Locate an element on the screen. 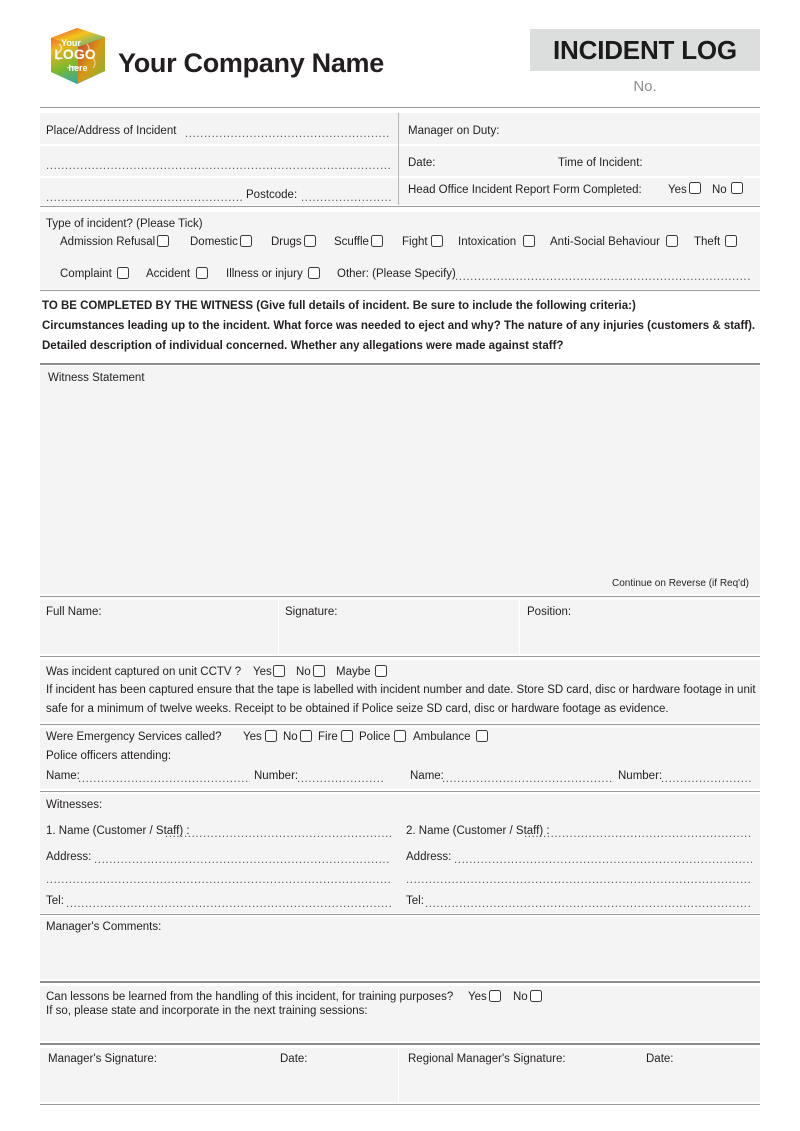  section2-bottom-divider is located at coordinates (400, 290).